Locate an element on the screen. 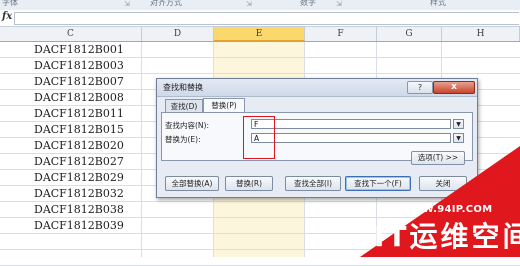  cell-c: DACF1812B027 is located at coordinates (79, 162).